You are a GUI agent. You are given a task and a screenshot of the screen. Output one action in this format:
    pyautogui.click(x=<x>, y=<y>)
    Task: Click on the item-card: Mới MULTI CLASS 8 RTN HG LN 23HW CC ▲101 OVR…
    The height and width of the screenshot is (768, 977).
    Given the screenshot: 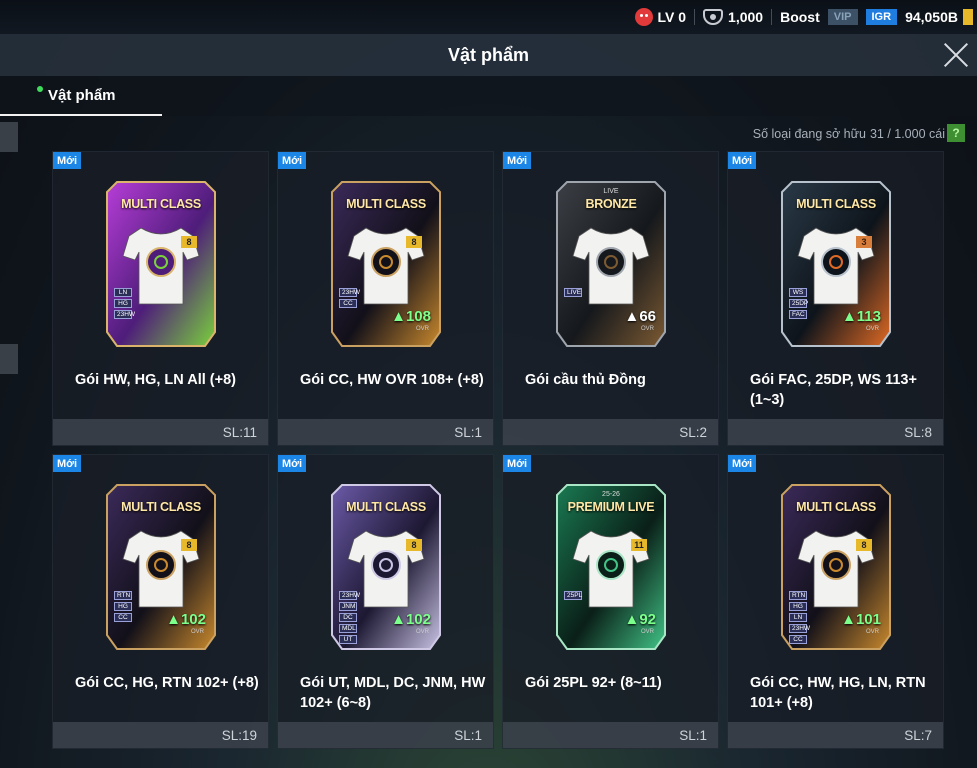 What is the action you would take?
    pyautogui.click(x=835, y=601)
    